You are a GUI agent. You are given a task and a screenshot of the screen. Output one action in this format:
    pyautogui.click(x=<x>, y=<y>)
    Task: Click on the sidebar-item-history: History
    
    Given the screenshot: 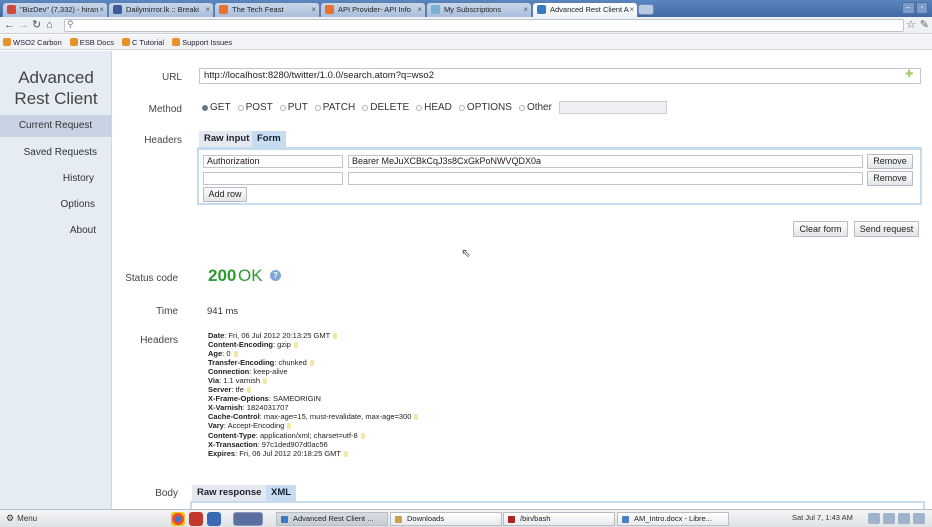 What is the action you would take?
    pyautogui.click(x=78, y=178)
    